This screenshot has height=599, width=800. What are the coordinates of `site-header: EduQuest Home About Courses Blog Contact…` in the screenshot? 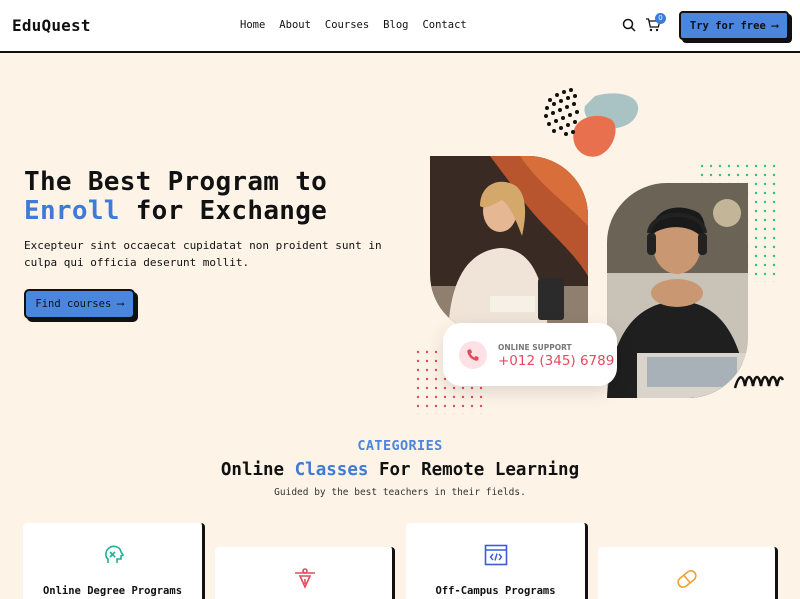 It's located at (400, 26).